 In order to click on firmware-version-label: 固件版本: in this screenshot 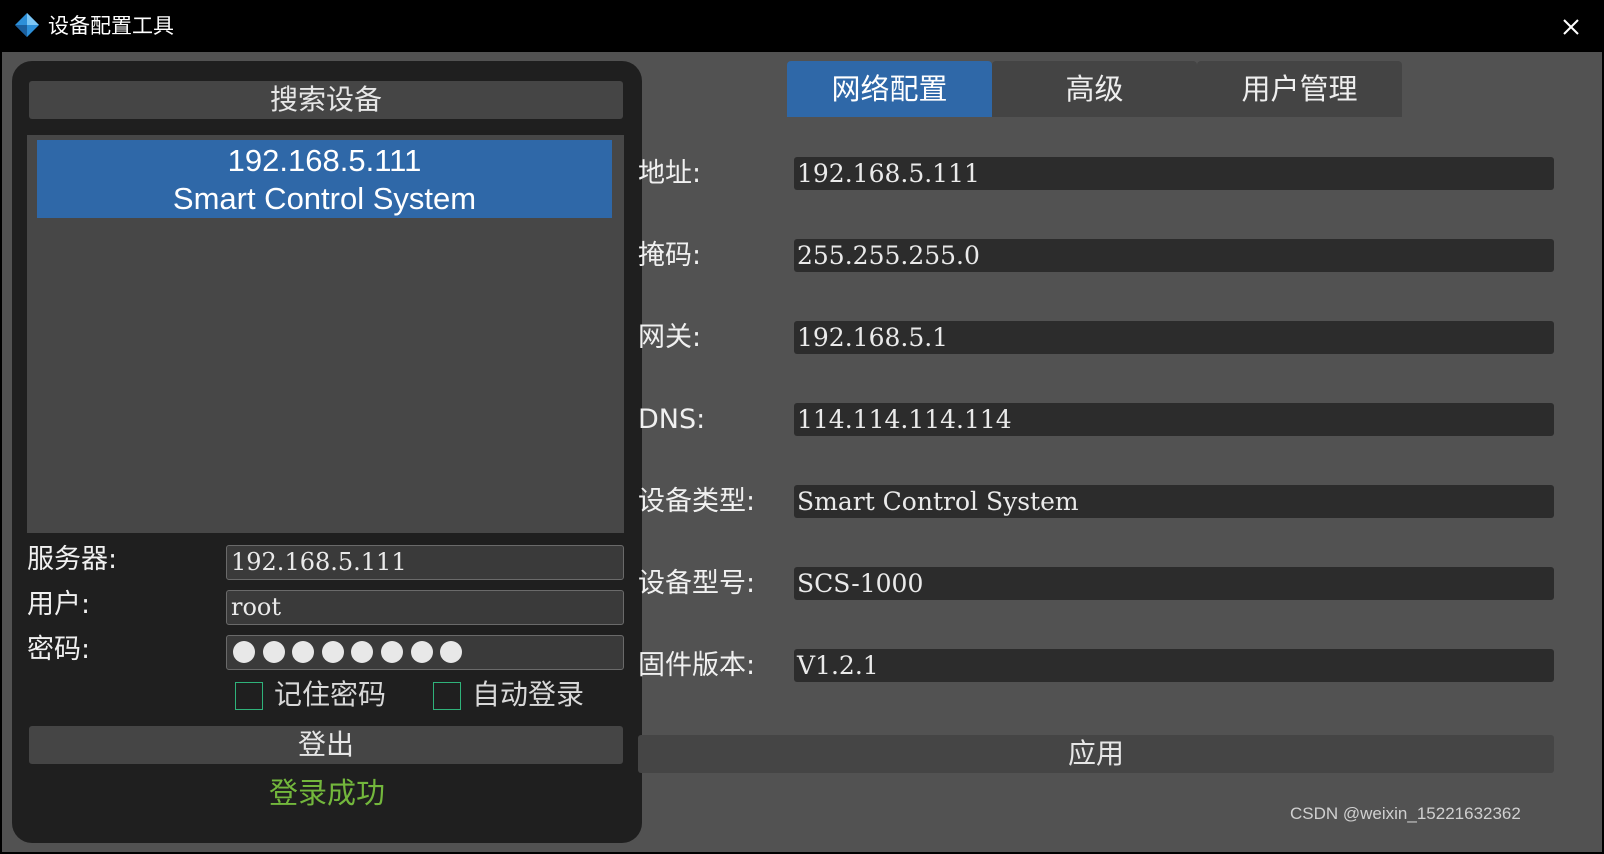, I will do `click(697, 665)`.